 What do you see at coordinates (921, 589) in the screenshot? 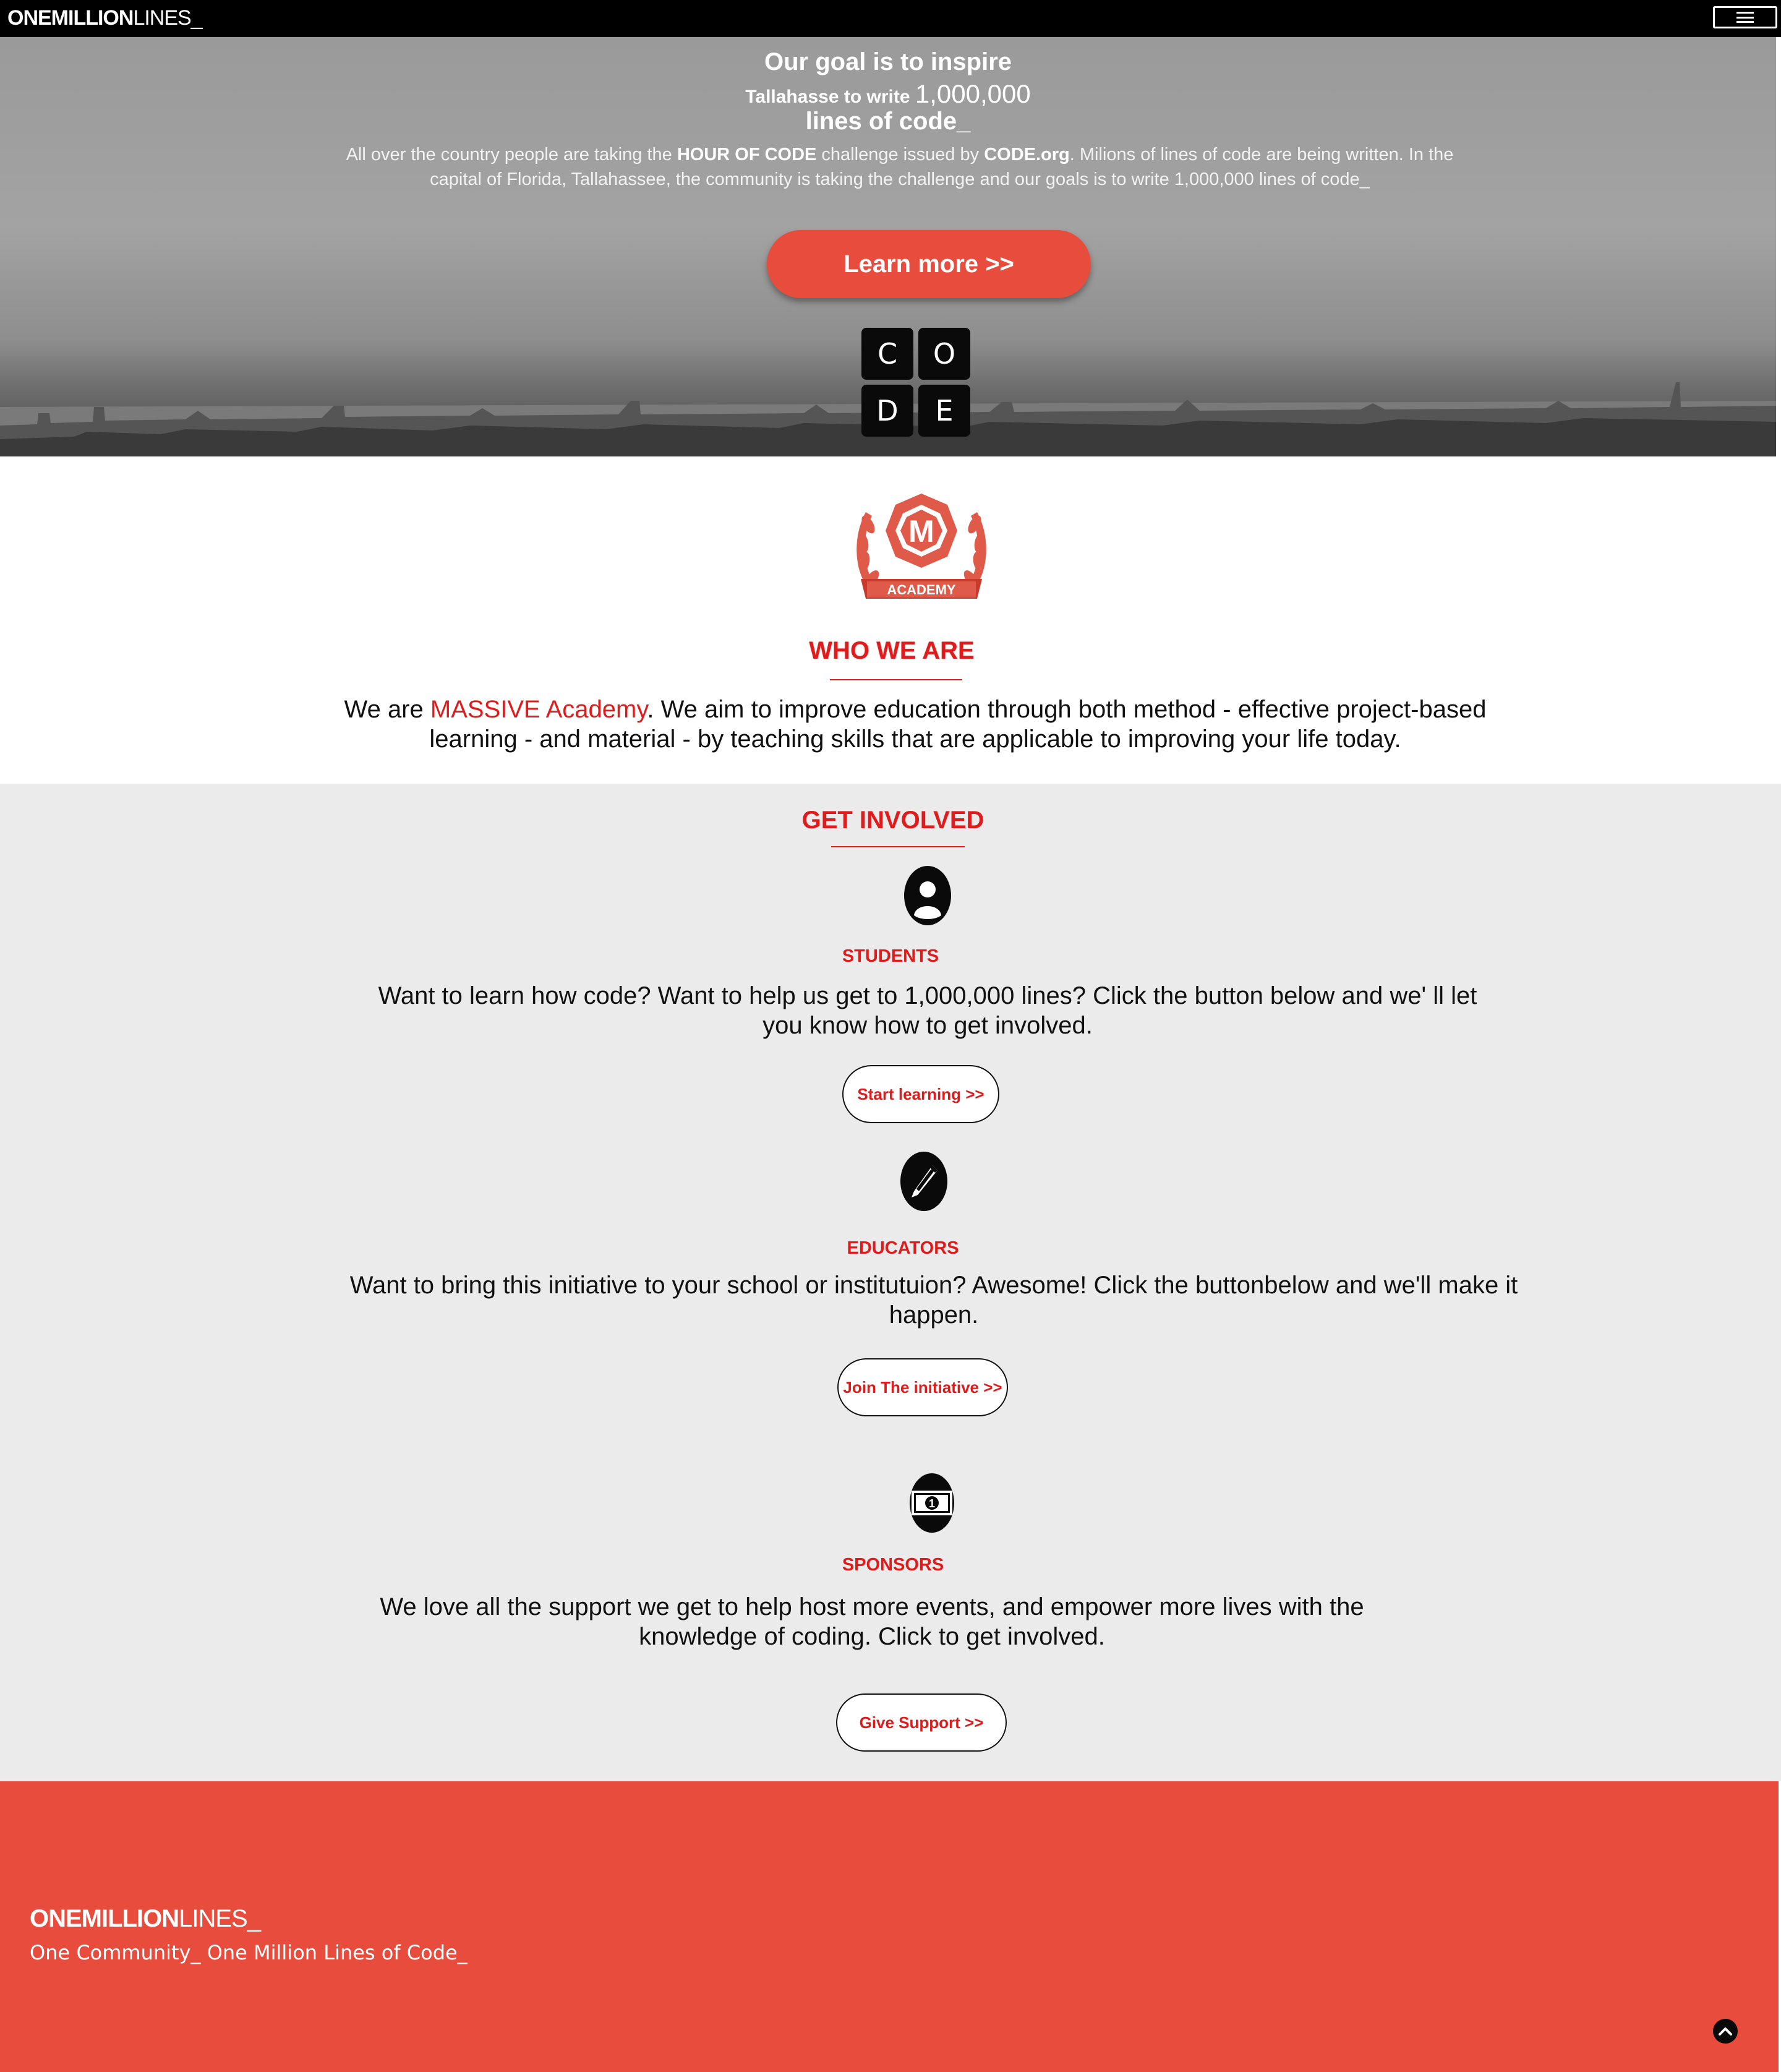
I see `svg-text: ACADEMY` at bounding box center [921, 589].